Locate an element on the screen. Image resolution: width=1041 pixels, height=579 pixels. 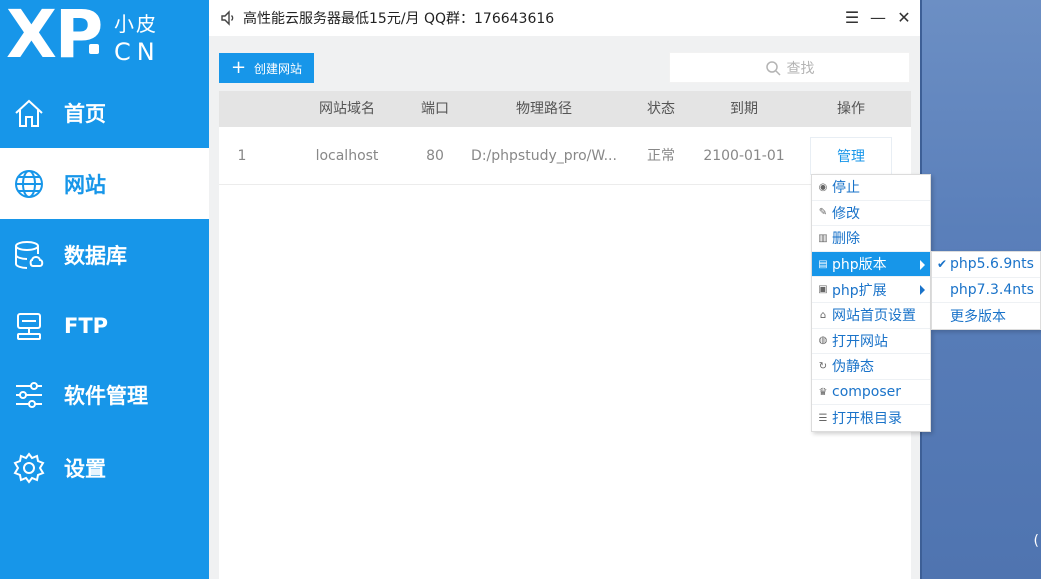
sidebar-item-label: 首页 is located at coordinates (85, 113).